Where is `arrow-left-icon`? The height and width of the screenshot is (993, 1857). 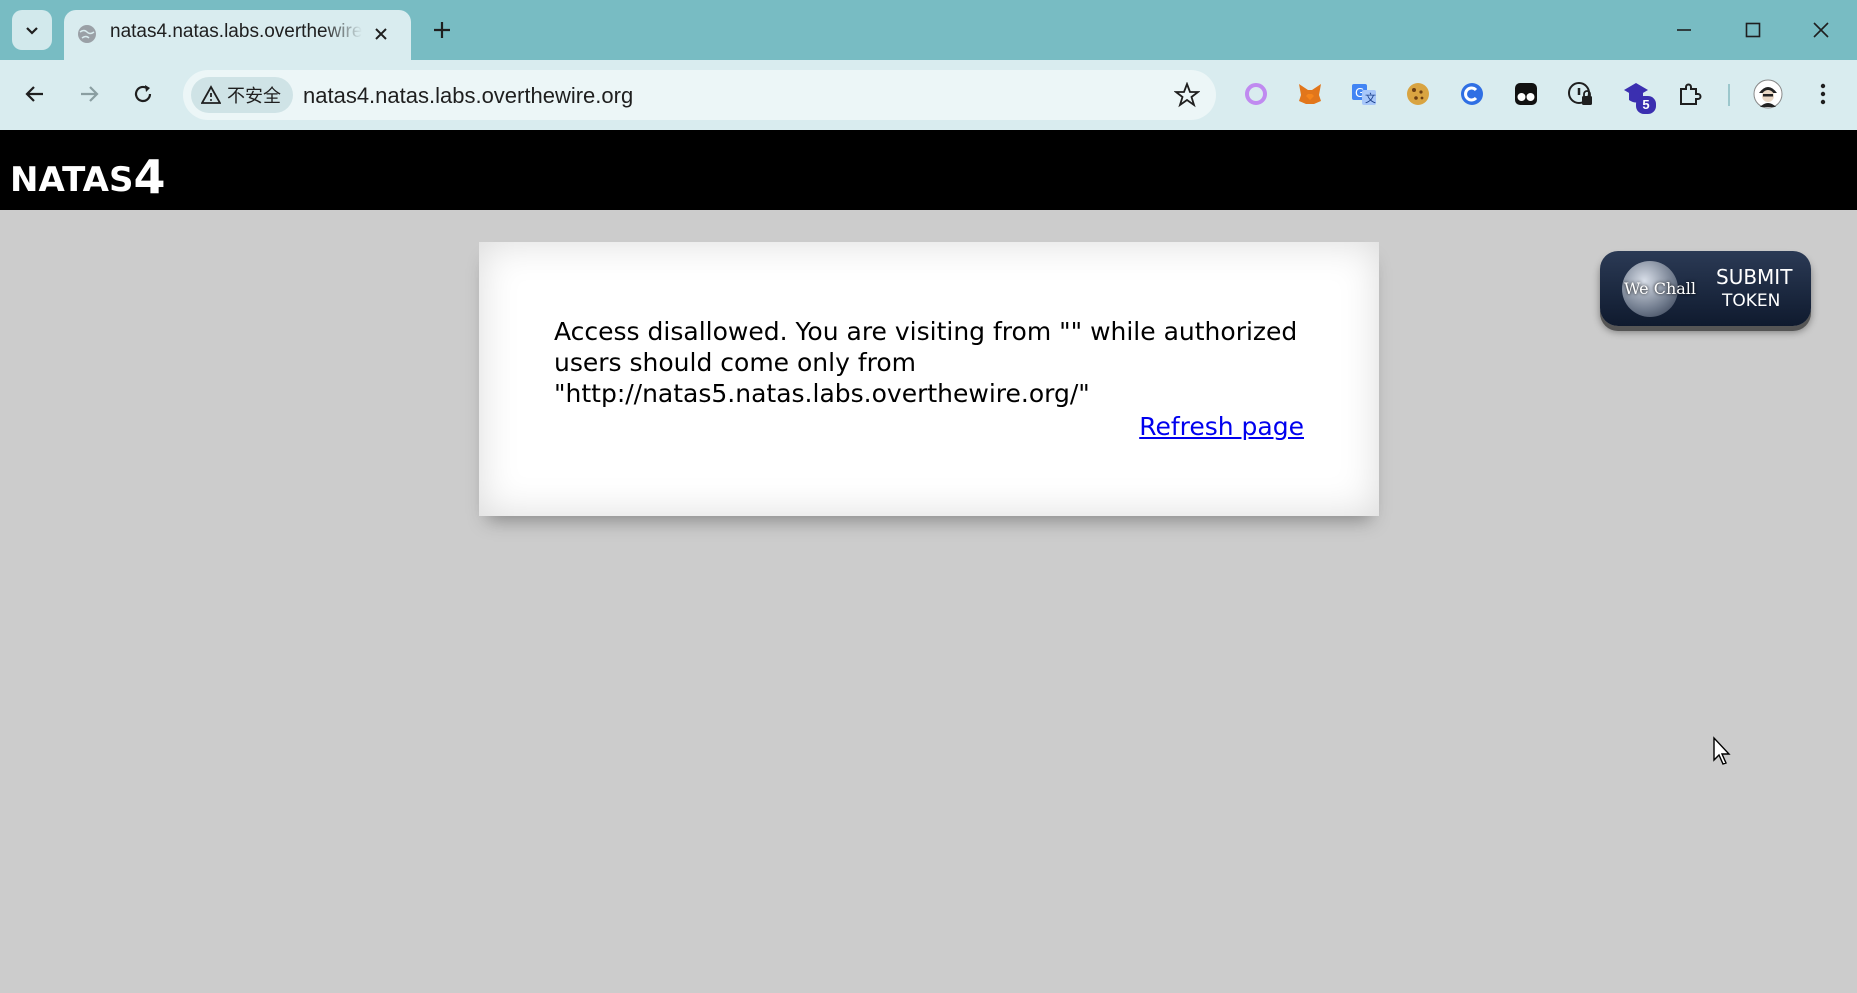 arrow-left-icon is located at coordinates (34, 94).